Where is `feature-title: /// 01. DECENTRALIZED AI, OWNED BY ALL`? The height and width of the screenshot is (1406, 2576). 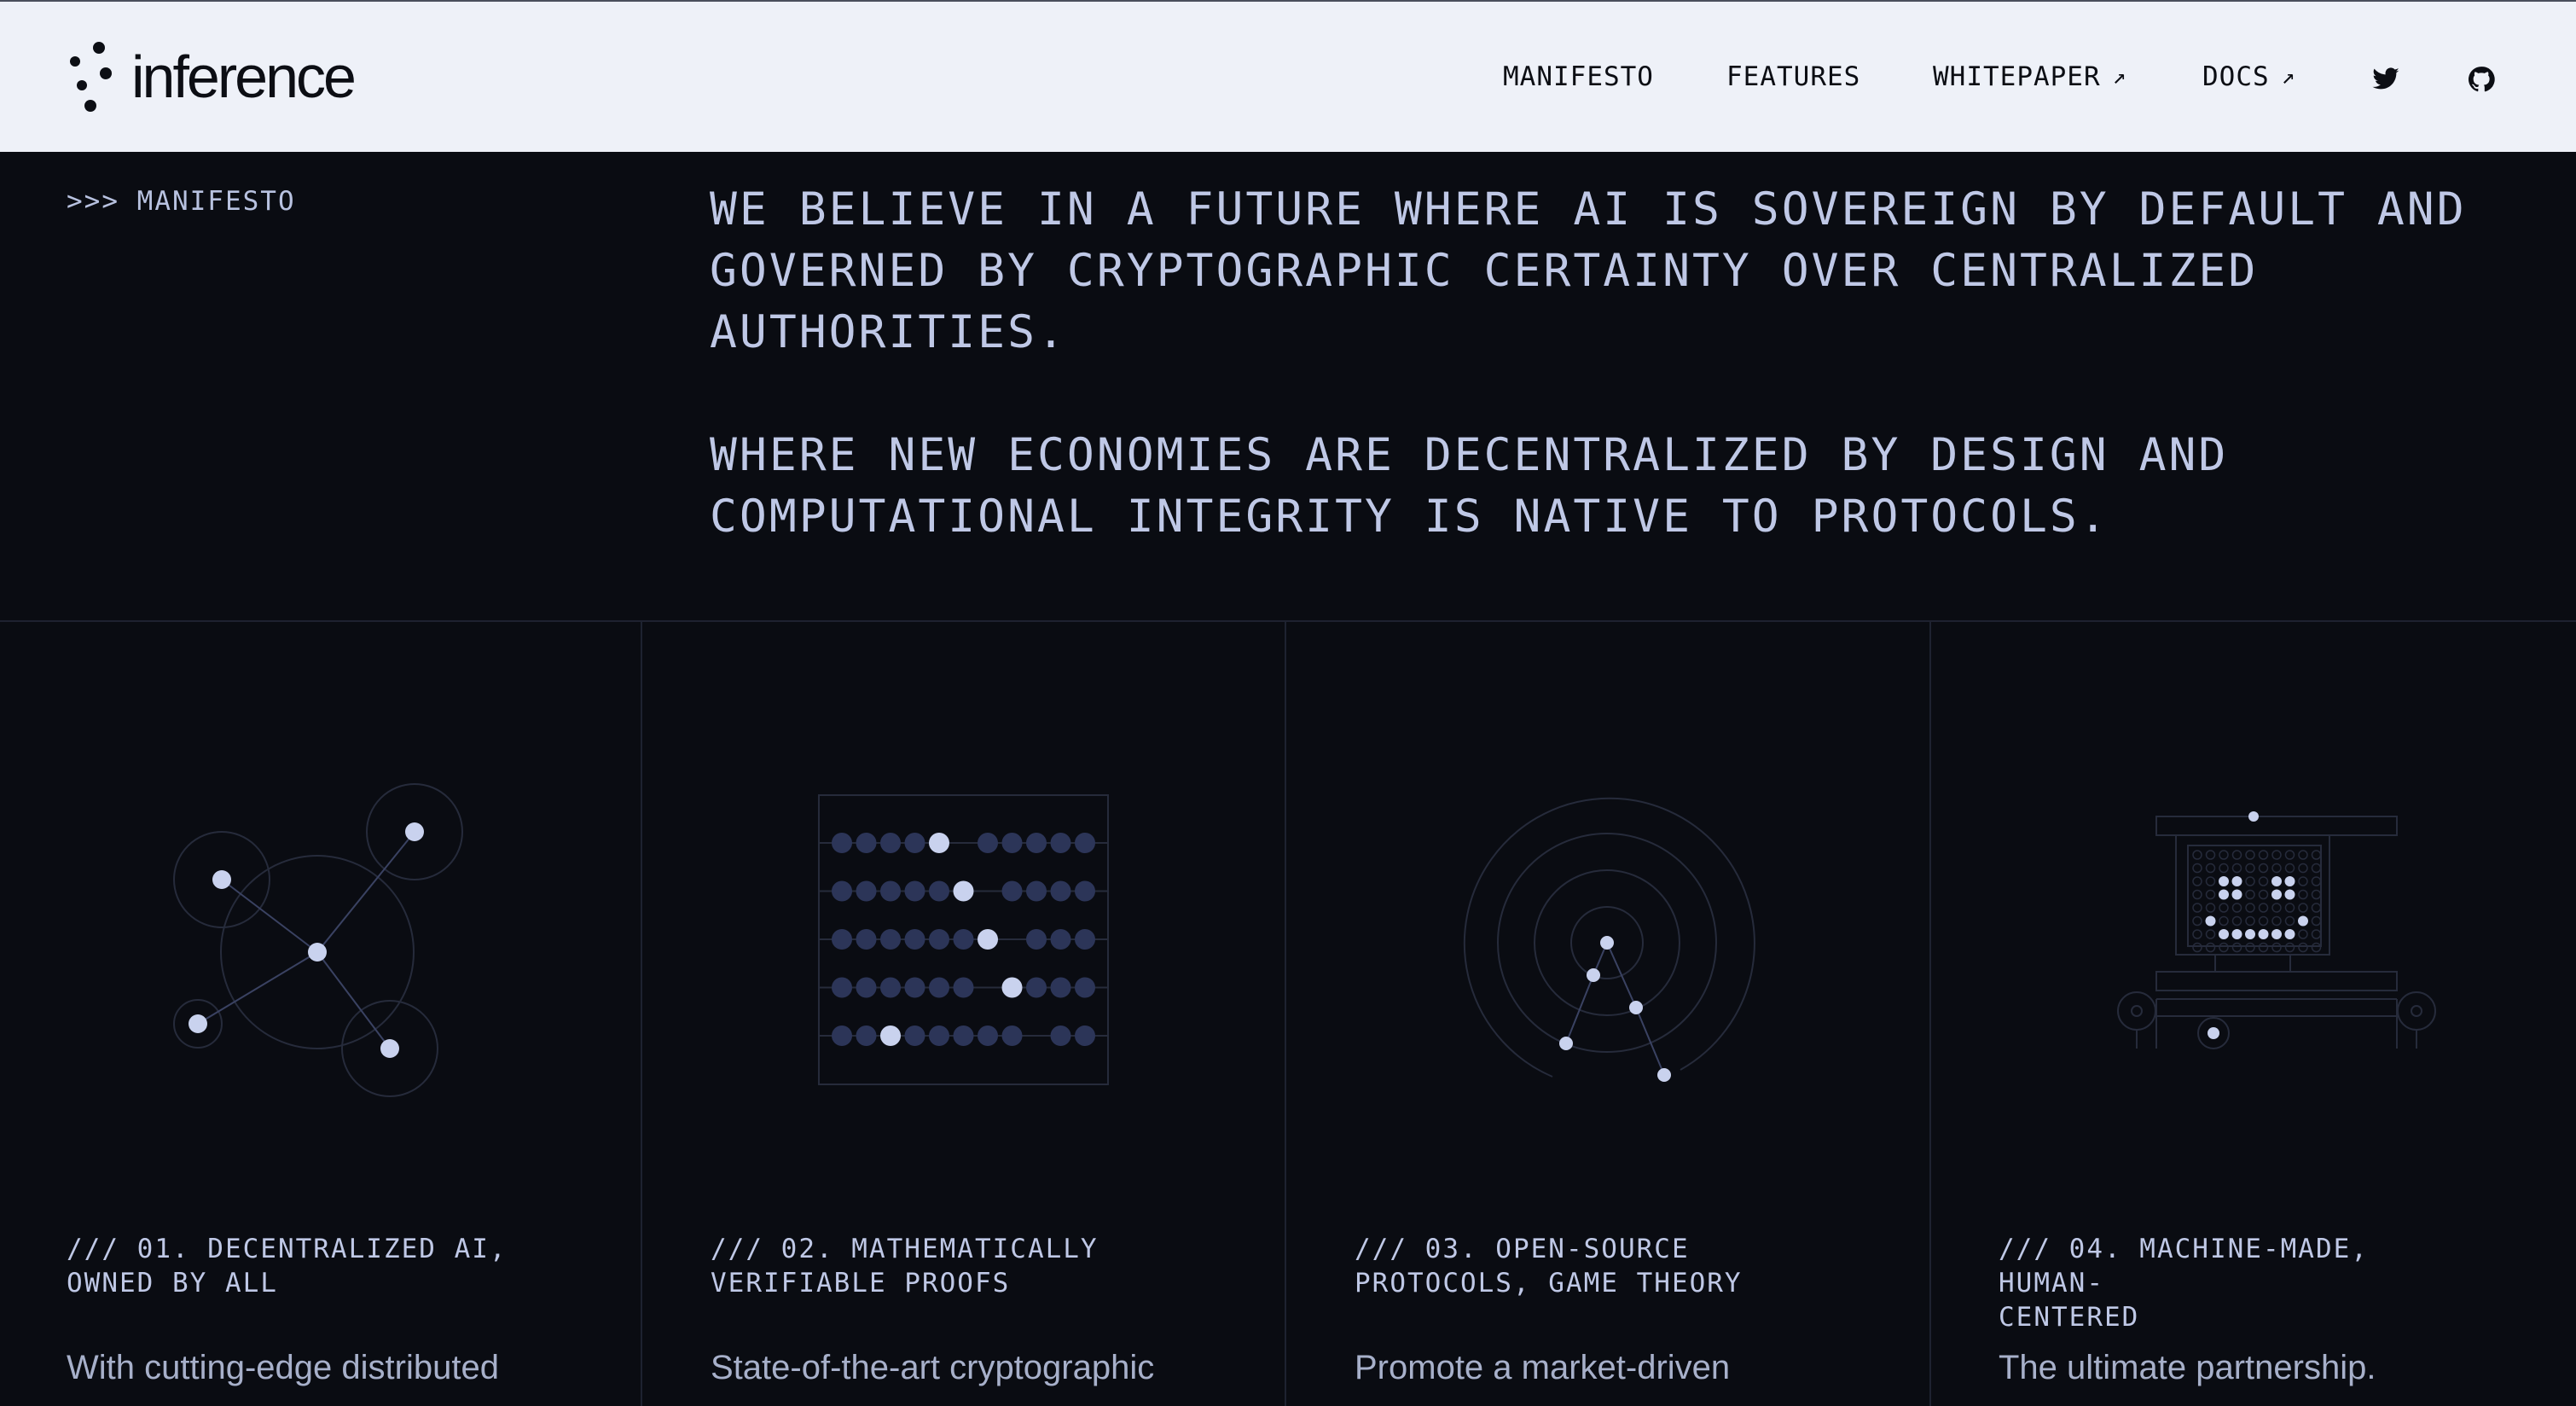
feature-title: /// 01. DECENTRALIZED AI, OWNED BY ALL is located at coordinates (287, 1266).